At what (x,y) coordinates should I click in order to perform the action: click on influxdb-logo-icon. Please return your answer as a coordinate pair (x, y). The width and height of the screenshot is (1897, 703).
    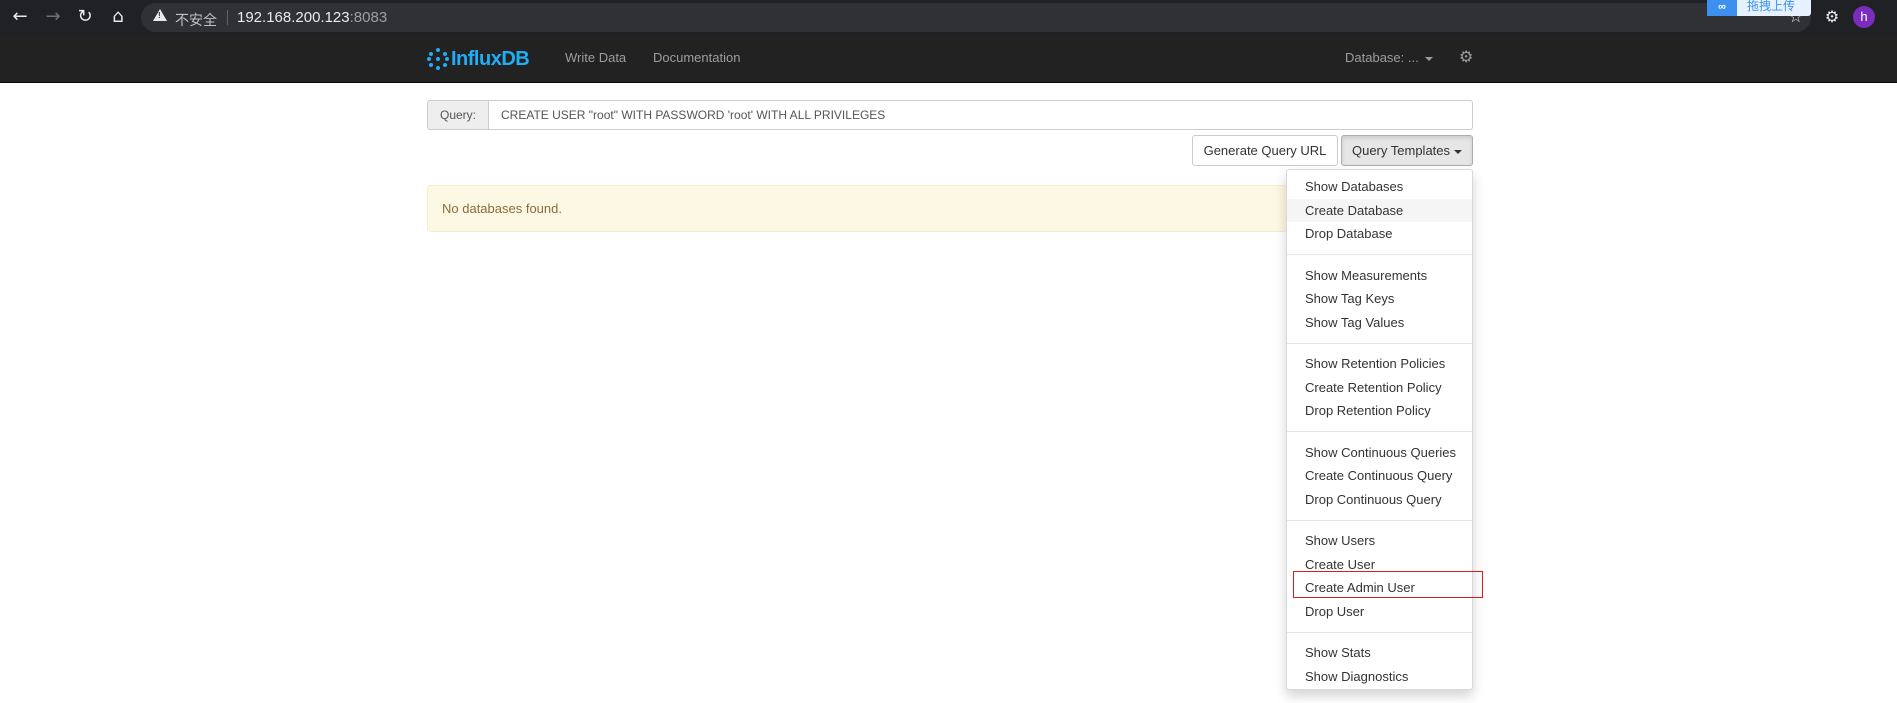
    Looking at the image, I should click on (438, 59).